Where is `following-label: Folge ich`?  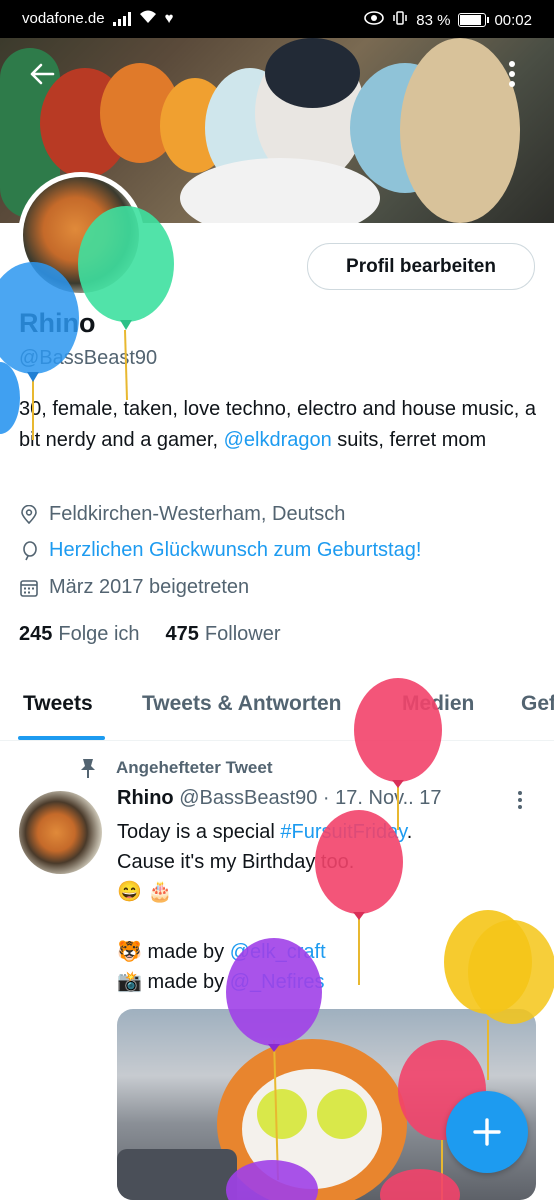
following-label: Folge ich is located at coordinates (99, 634).